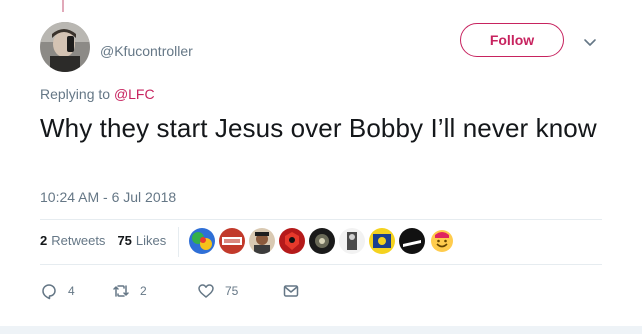 This screenshot has height=334, width=642. I want to click on reply-button: 4, so click(76, 291).